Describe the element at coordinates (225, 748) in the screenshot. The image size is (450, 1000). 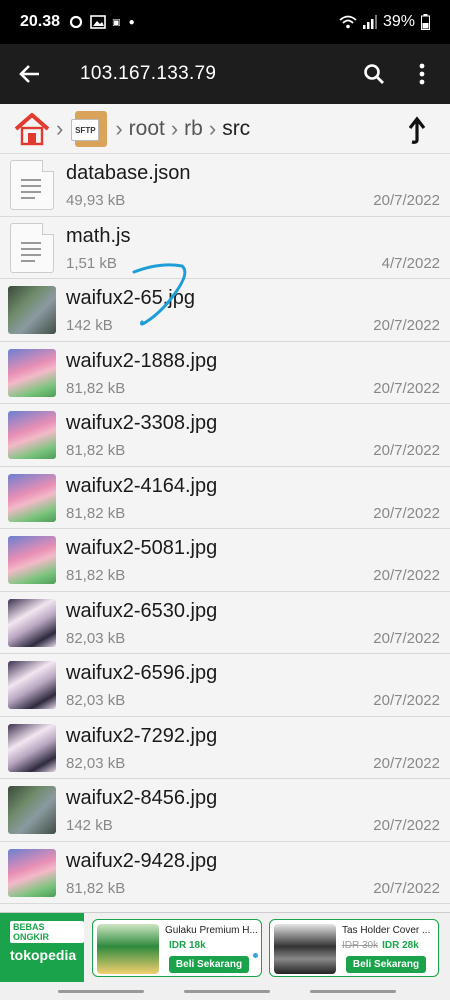
I see `file-row: waifux2-7292.jpg 82,03 kB 20/7/2022` at that location.